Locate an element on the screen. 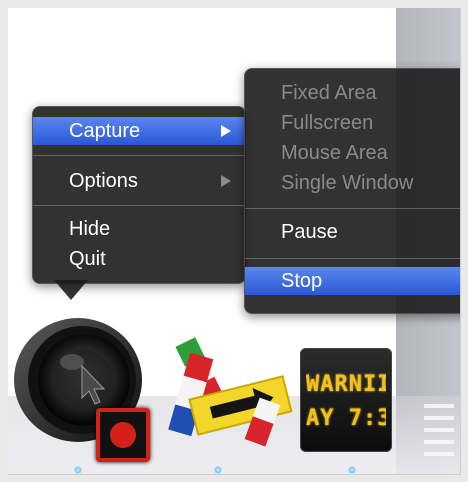 Image resolution: width=468 pixels, height=482 pixels. menu-item-label: Single Window is located at coordinates (347, 183).